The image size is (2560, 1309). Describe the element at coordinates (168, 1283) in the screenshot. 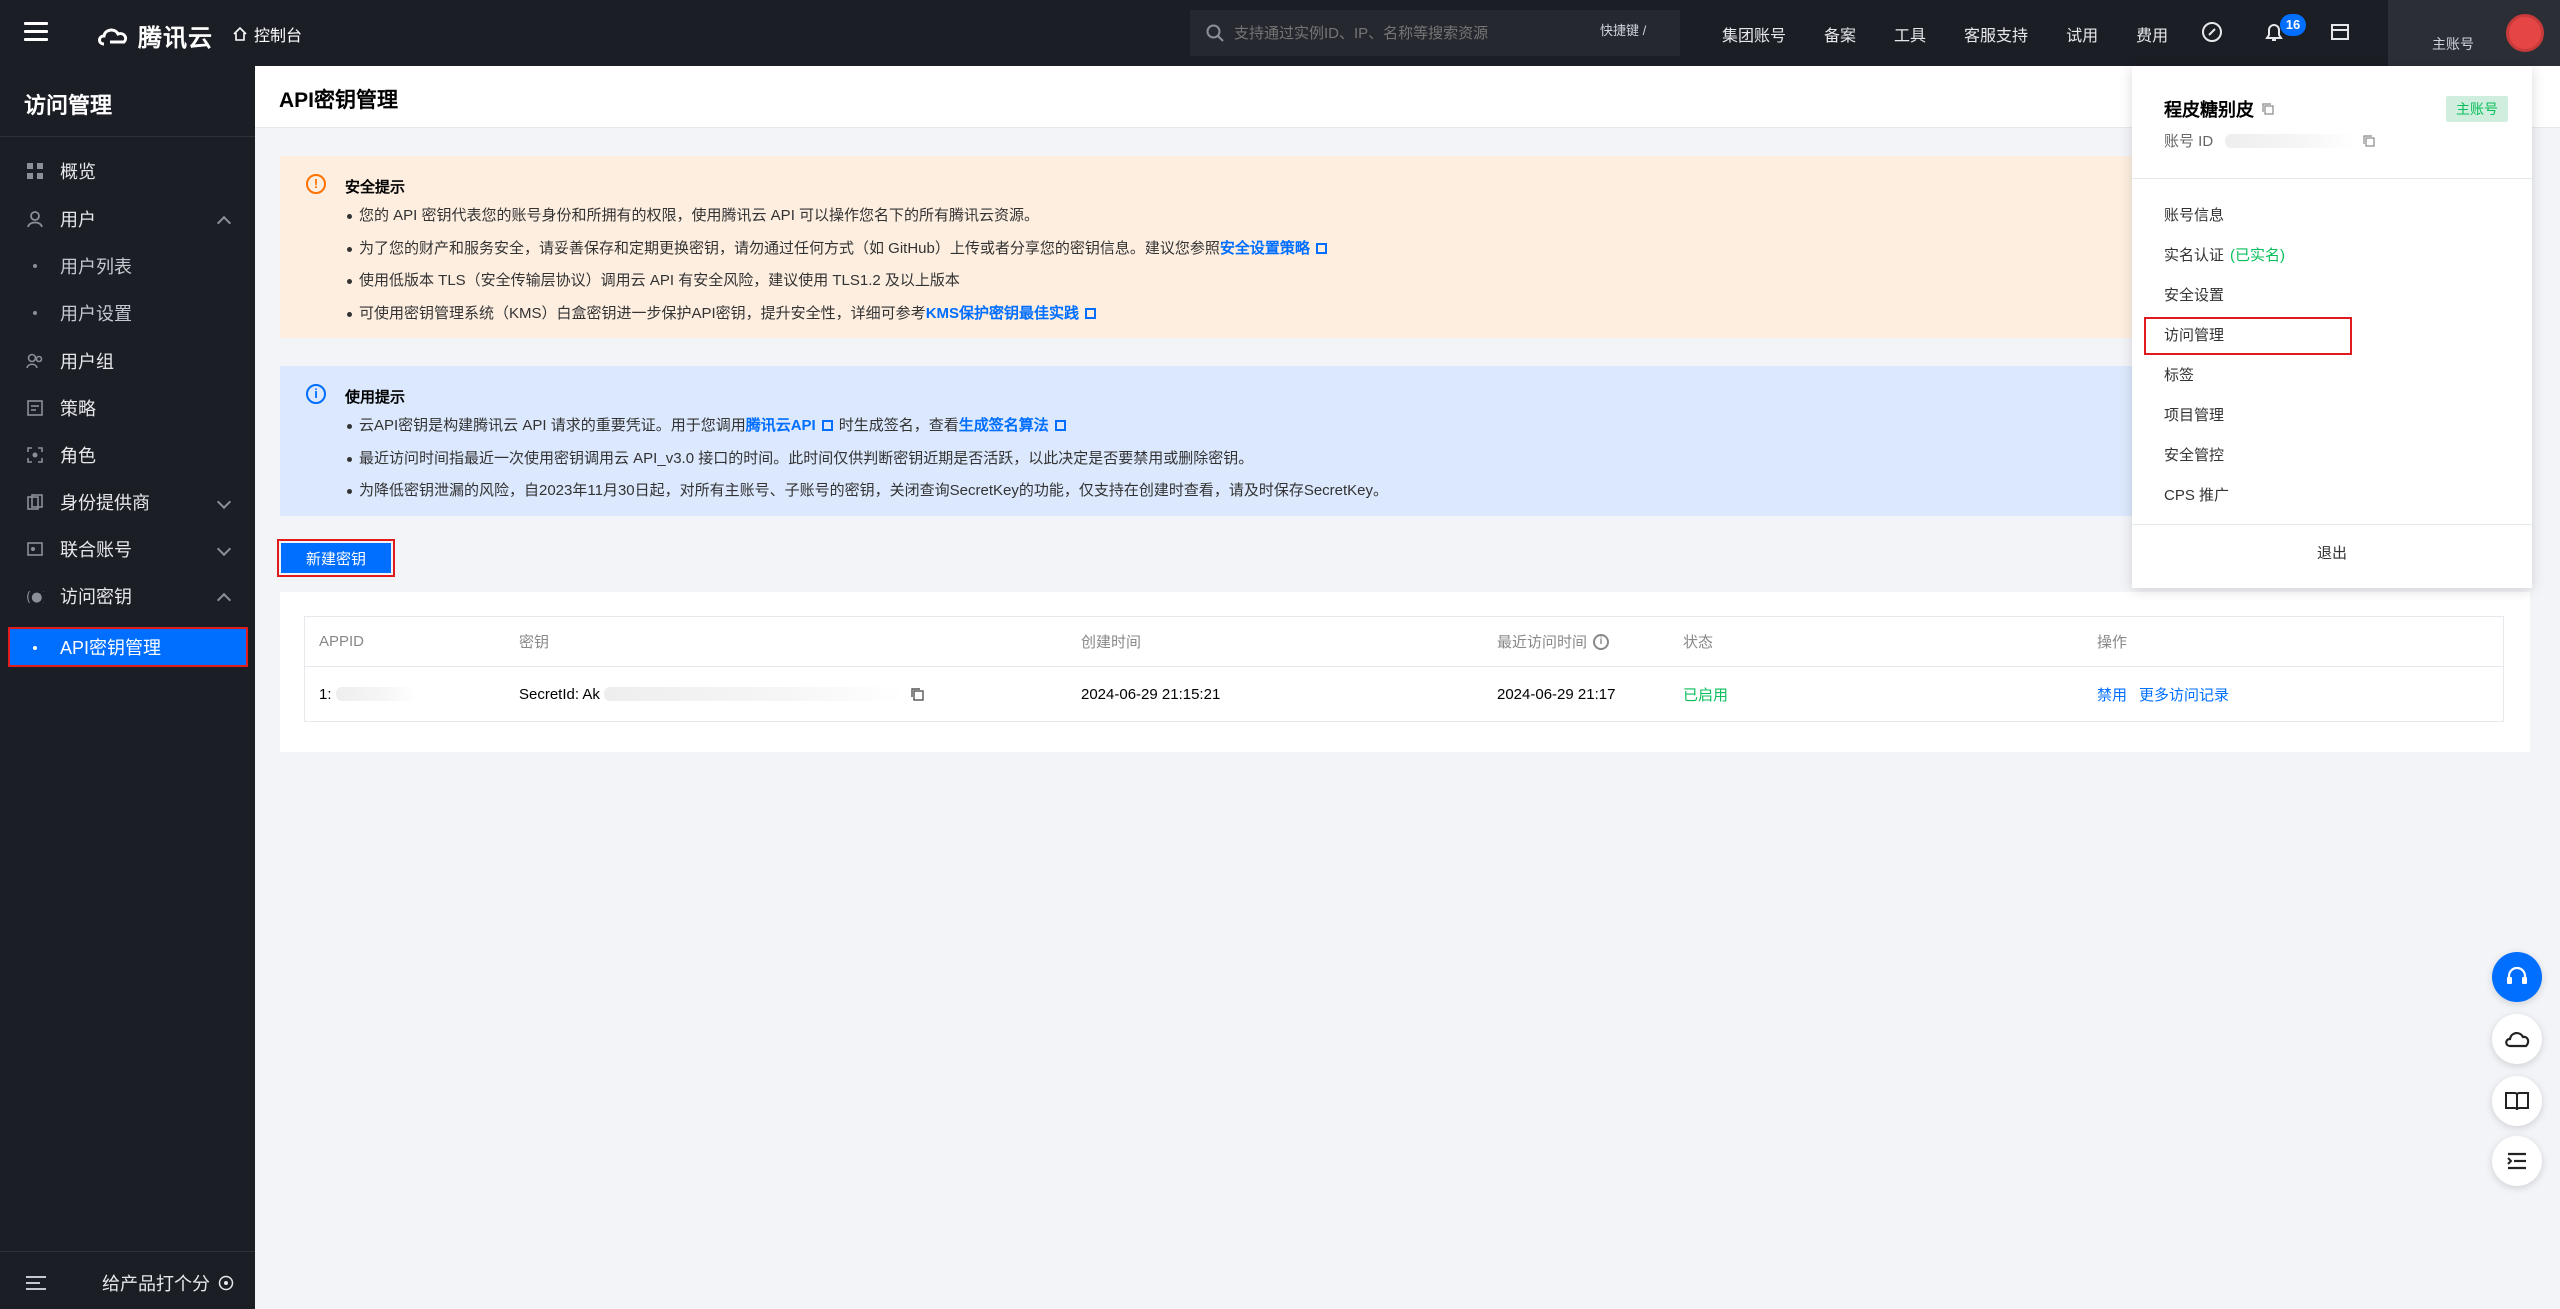

I see `rate-product-link: 给产品打个分` at that location.